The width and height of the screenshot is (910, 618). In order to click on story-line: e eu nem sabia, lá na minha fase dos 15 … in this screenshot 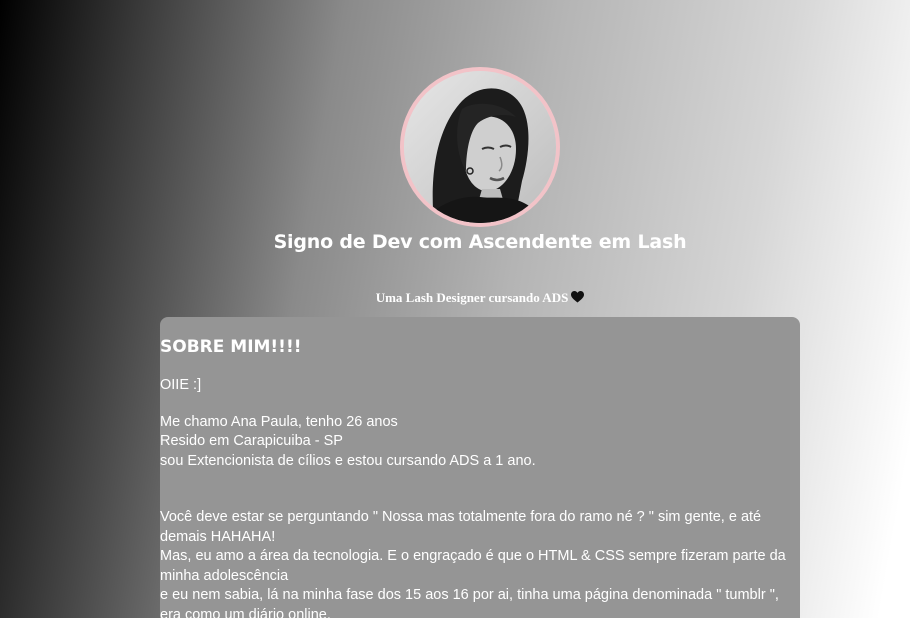, I will do `click(469, 602)`.